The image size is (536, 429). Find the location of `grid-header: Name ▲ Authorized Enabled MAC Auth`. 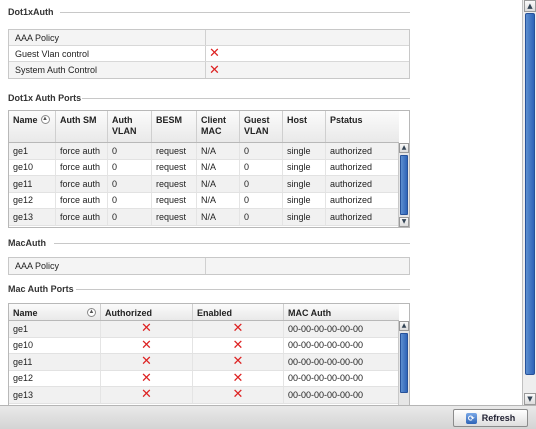

grid-header: Name ▲ Authorized Enabled MAC Auth is located at coordinates (204, 312).